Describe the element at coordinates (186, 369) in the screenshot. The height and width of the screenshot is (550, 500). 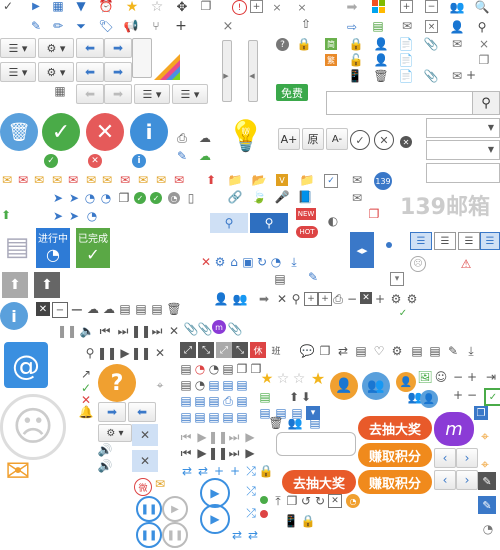
I see `doc-list-icon: ▤` at that location.